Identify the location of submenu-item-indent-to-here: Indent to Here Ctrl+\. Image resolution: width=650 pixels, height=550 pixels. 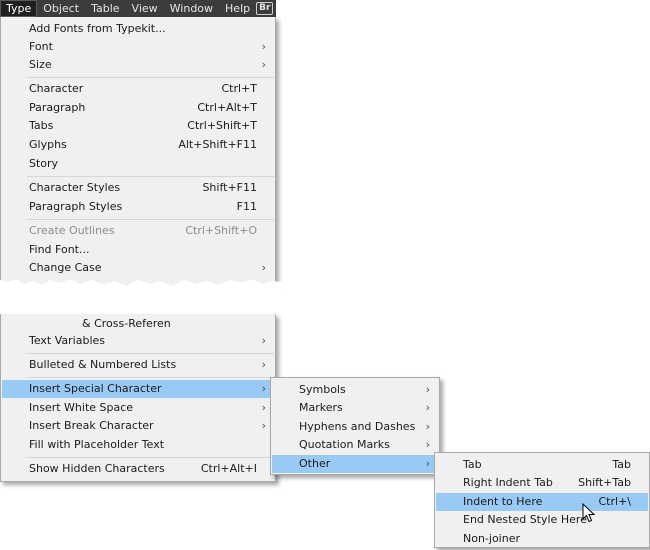
(542, 502).